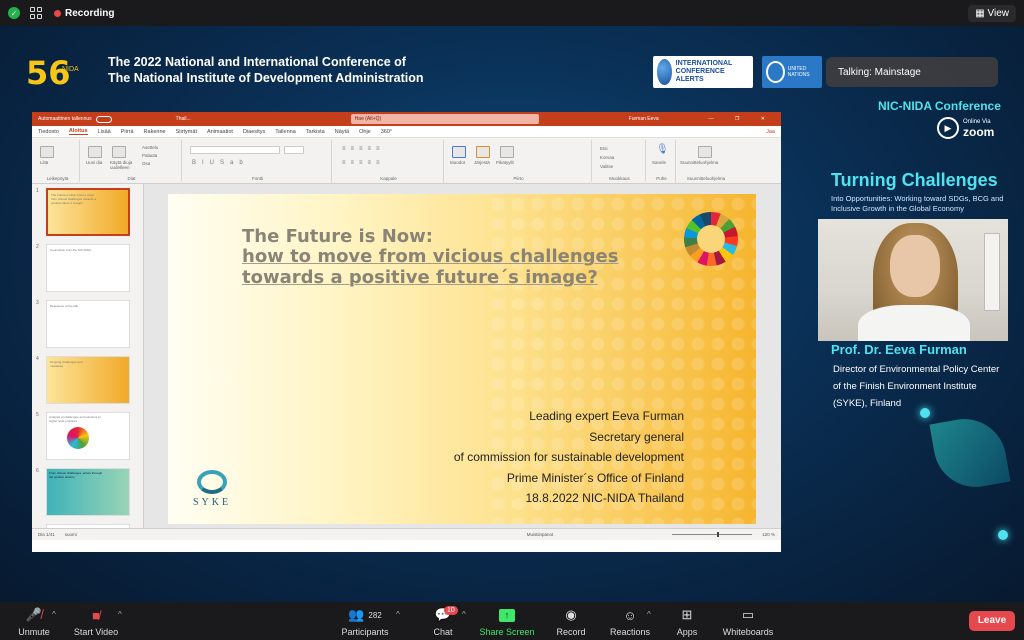 Image resolution: width=1024 pixels, height=640 pixels. What do you see at coordinates (712, 534) in the screenshot?
I see `zoom-slider` at bounding box center [712, 534].